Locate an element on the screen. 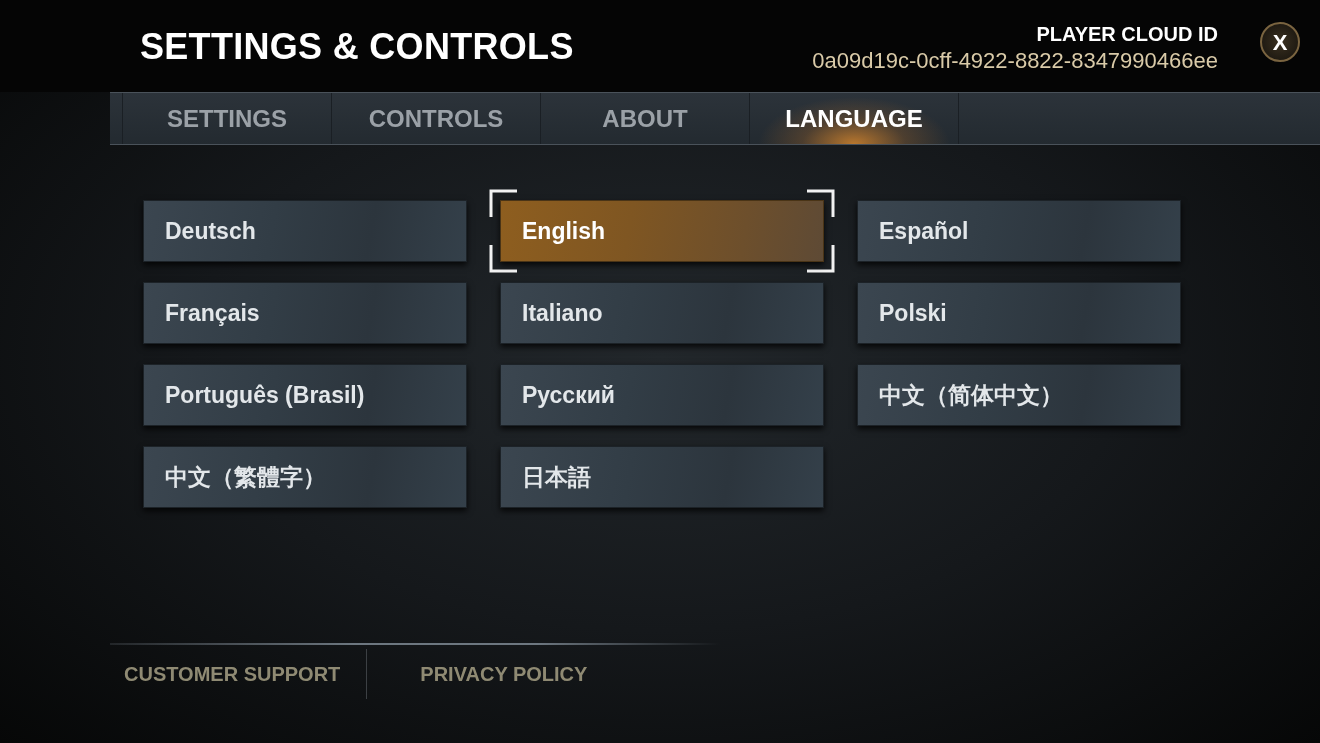 Image resolution: width=1320 pixels, height=743 pixels. player-cloud-id-label: PLAYER CLOUD ID is located at coordinates (1127, 34).